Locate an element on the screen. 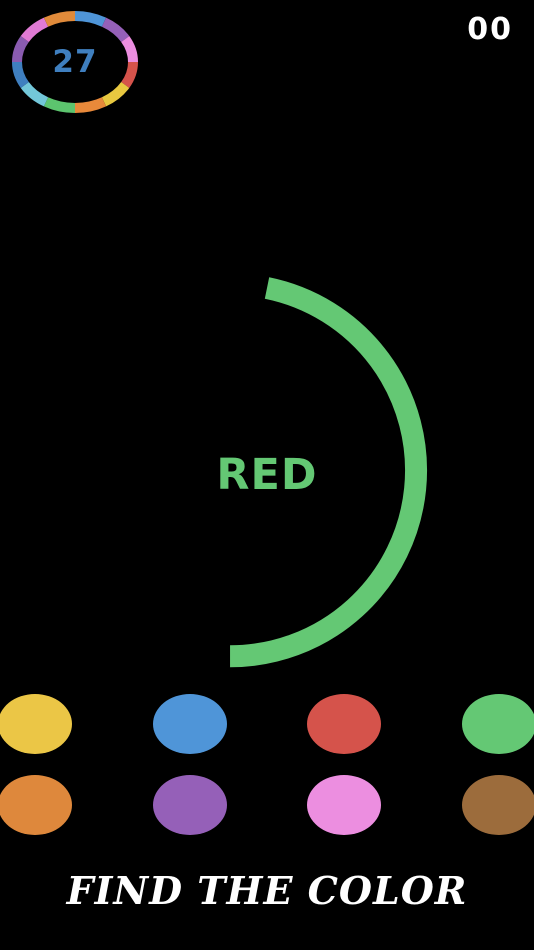 Image resolution: width=534 pixels, height=950 pixels. color-swatch-green is located at coordinates (498, 724).